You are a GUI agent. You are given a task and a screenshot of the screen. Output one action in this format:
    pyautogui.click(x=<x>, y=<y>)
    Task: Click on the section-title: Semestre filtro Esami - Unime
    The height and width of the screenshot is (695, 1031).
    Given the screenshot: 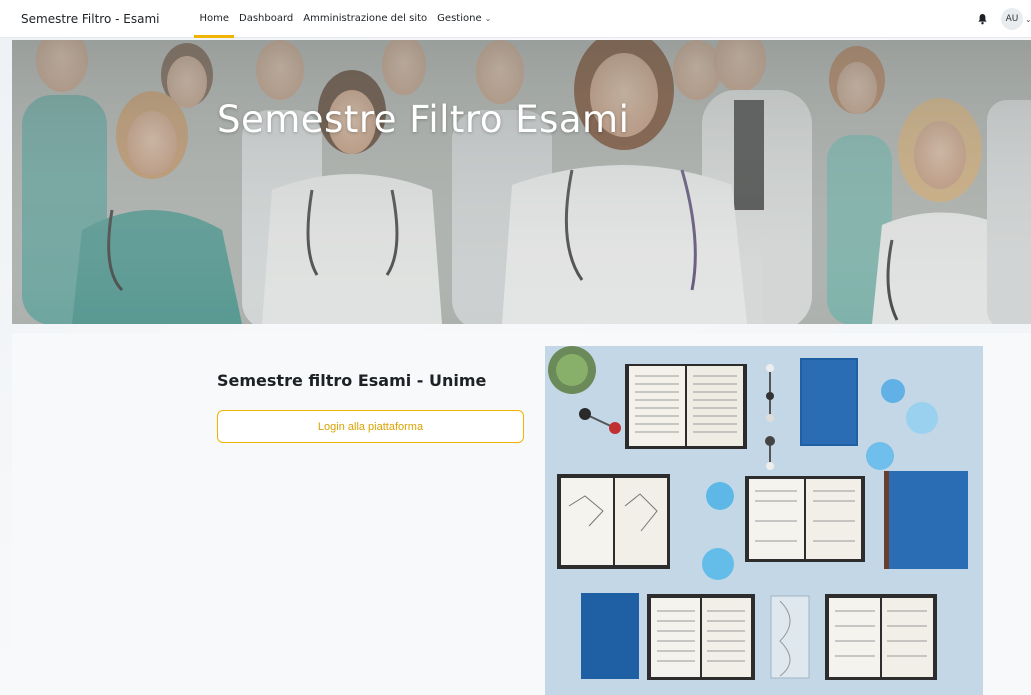 What is the action you would take?
    pyautogui.click(x=352, y=380)
    